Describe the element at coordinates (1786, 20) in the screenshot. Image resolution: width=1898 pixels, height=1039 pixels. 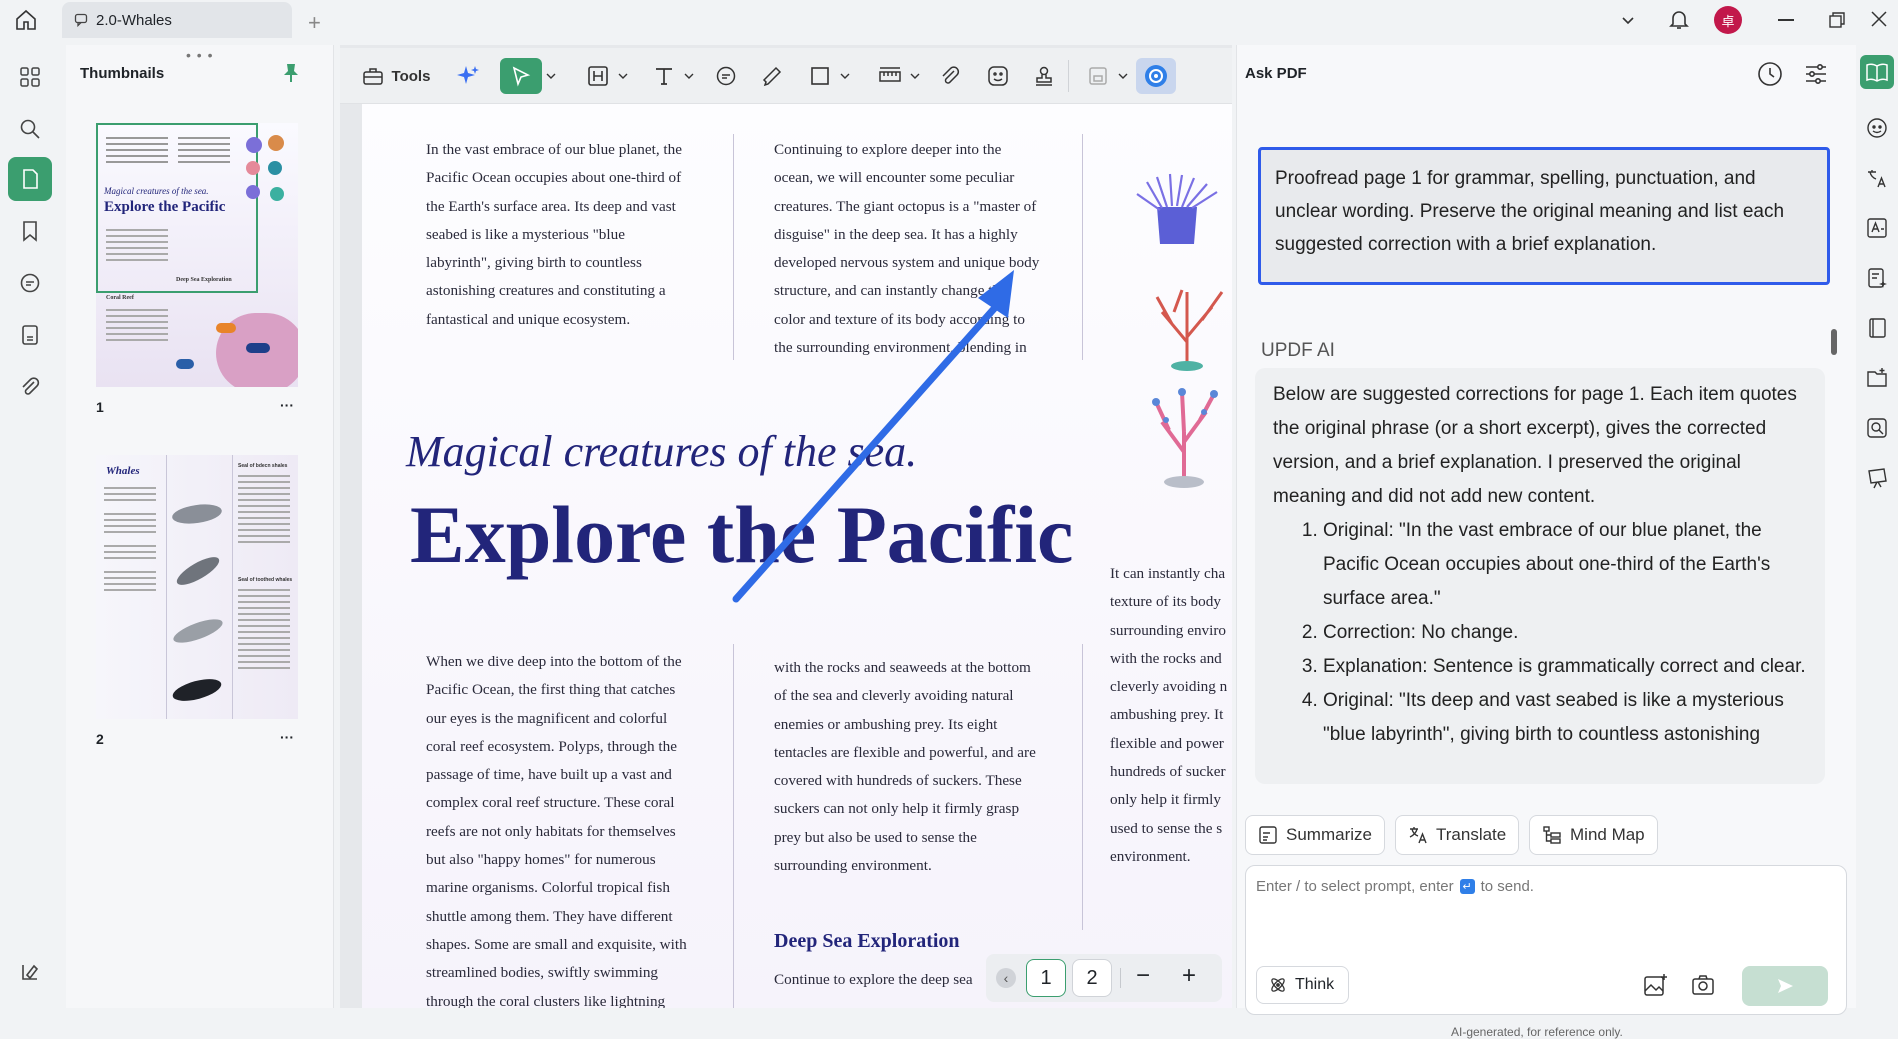
I see `minimize-icon` at that location.